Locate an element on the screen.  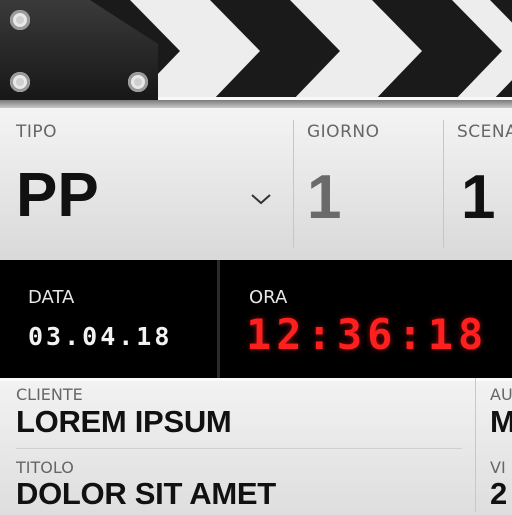
titolo-label: TITOLO is located at coordinates (45, 467).